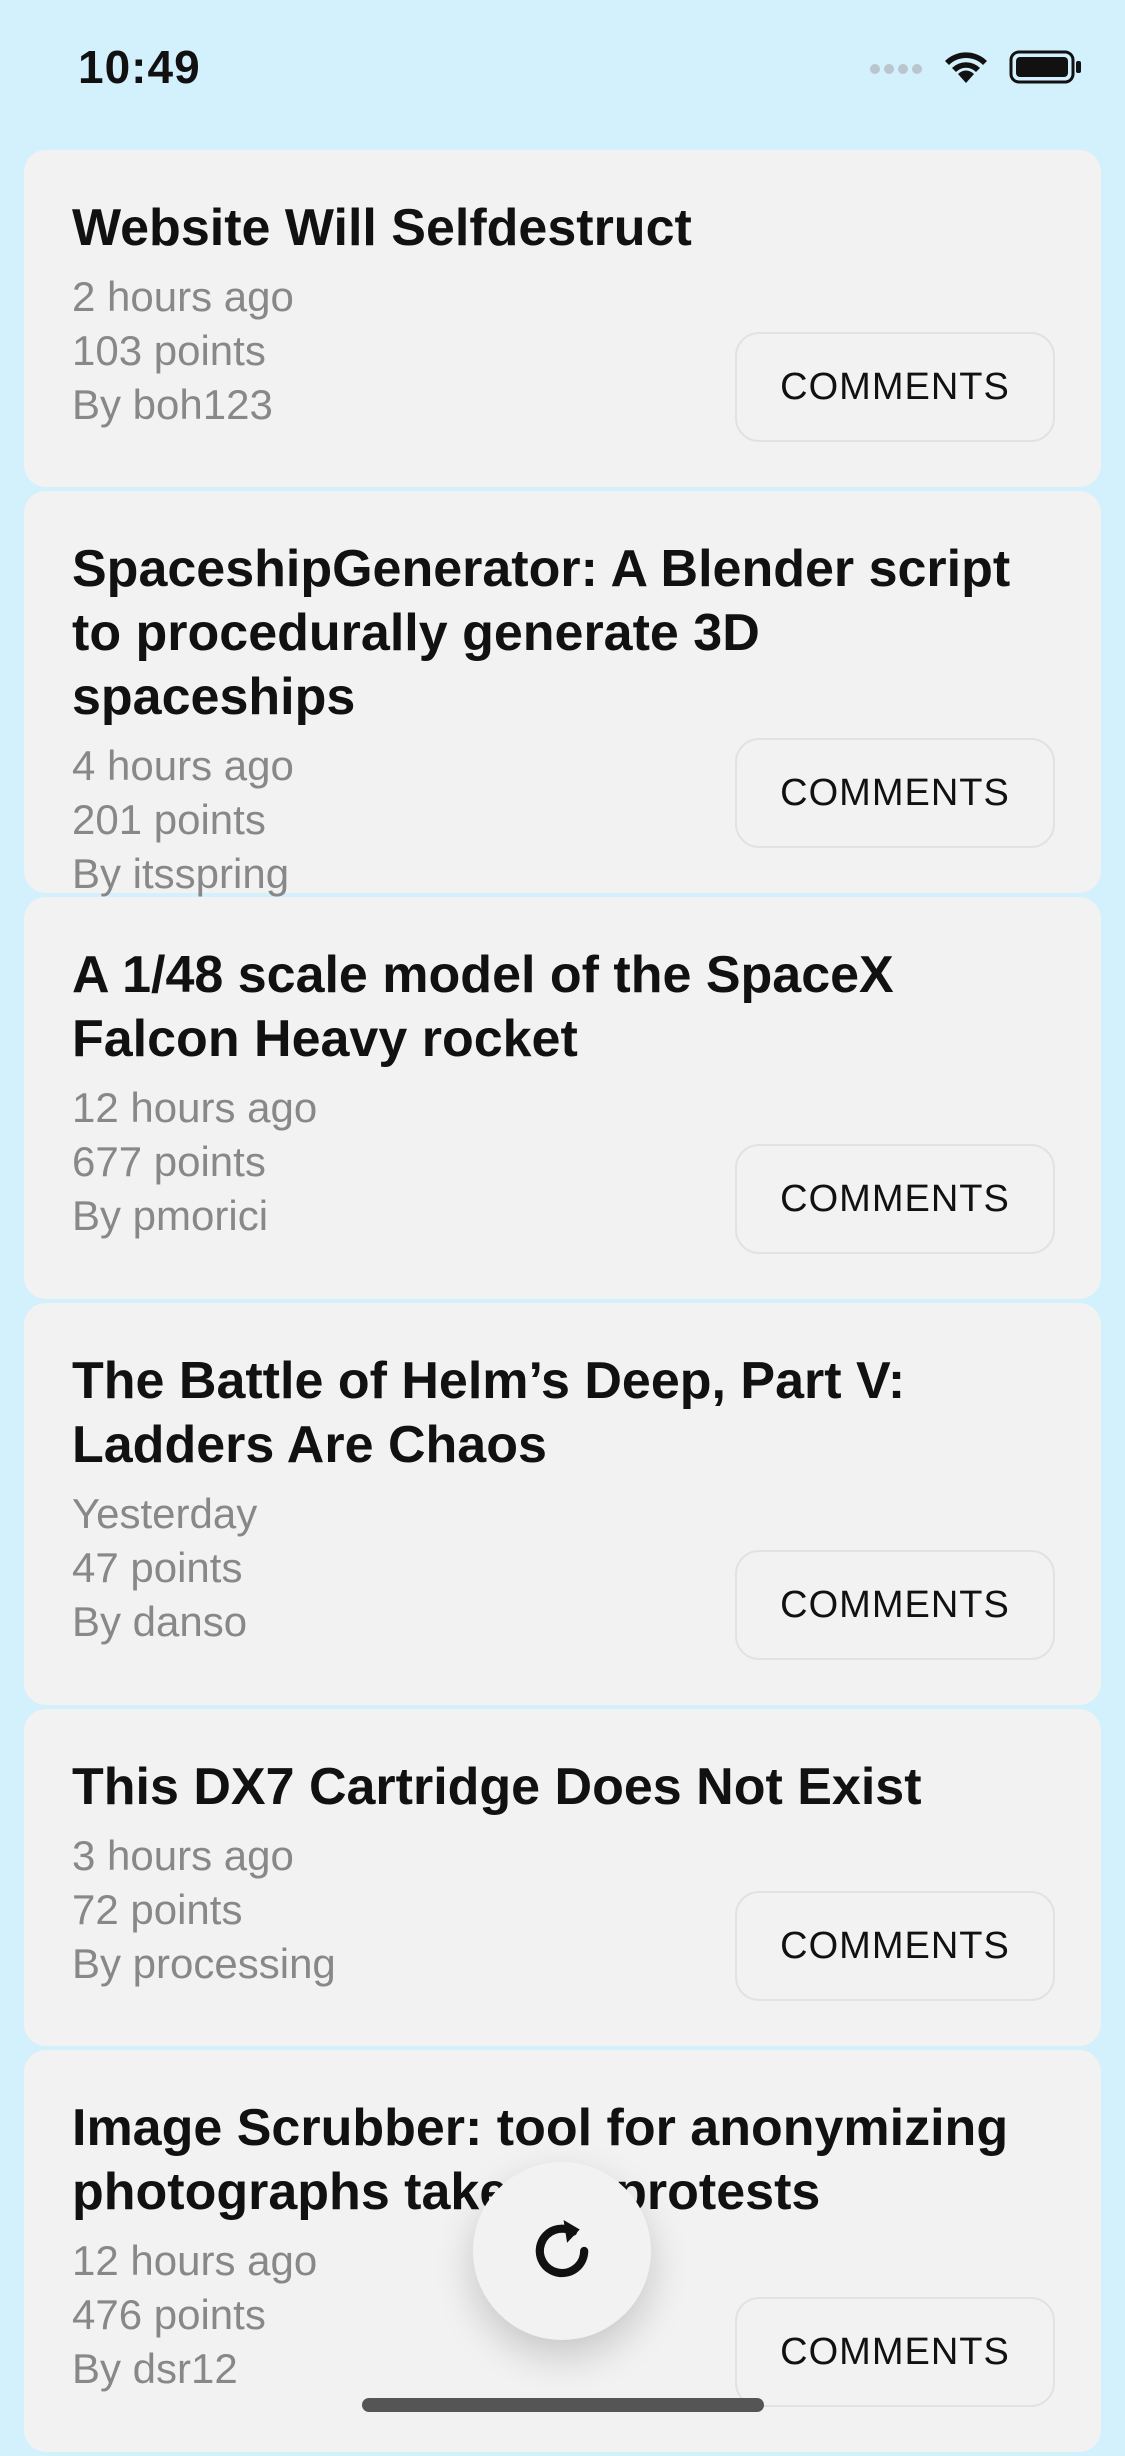  I want to click on story-time: 12 hours ago, so click(195, 1107).